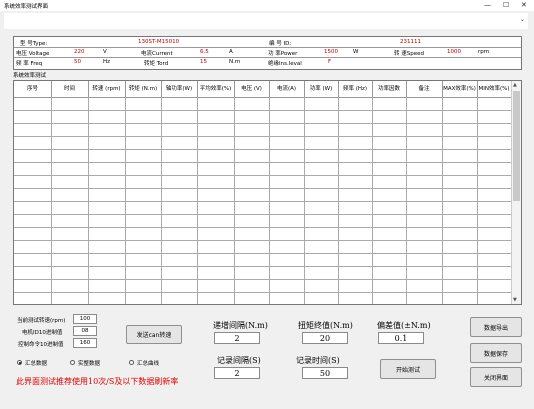 The width and height of the screenshot is (534, 409). Describe the element at coordinates (237, 338) in the screenshot. I see `step-input: 2` at that location.